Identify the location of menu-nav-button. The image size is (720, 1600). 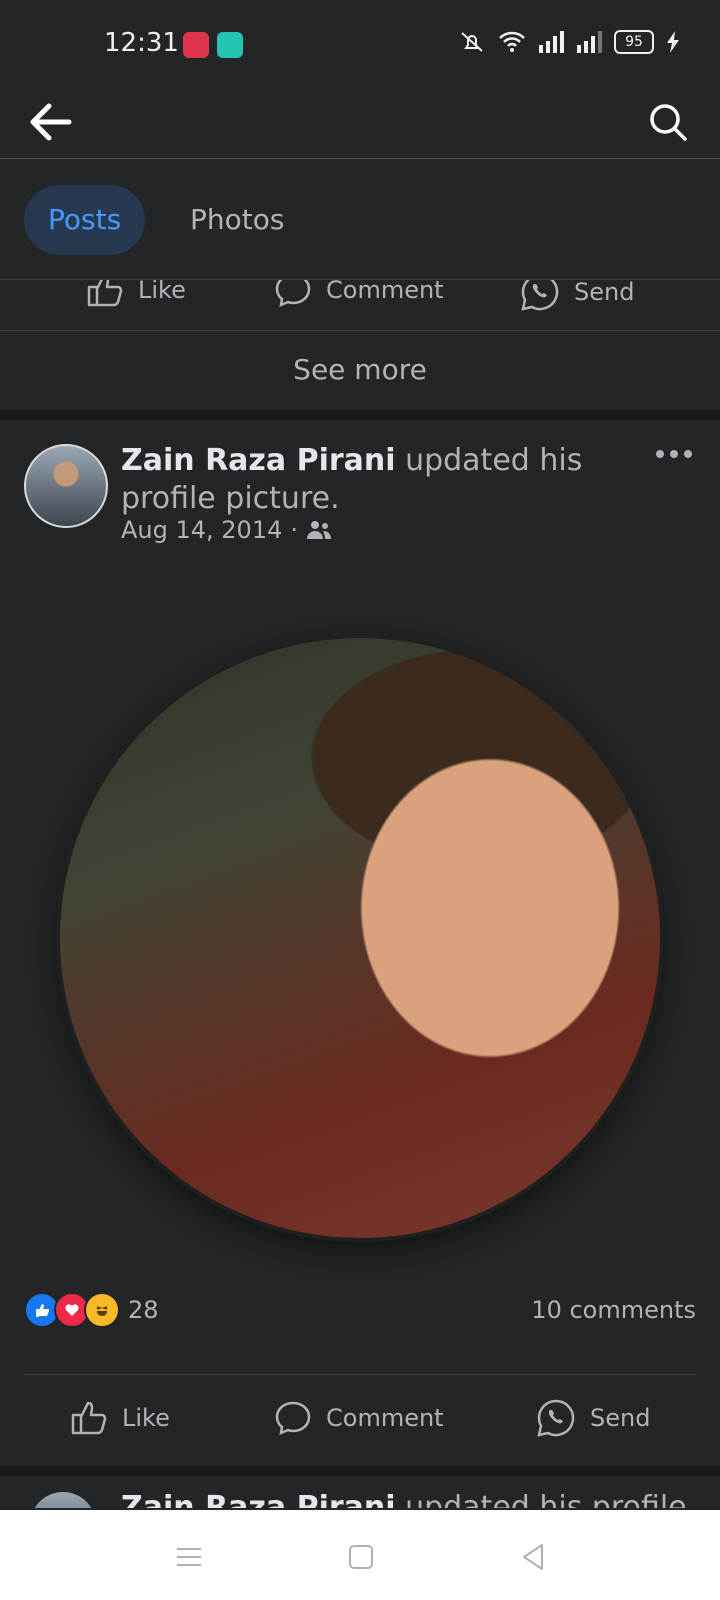
(189, 1557).